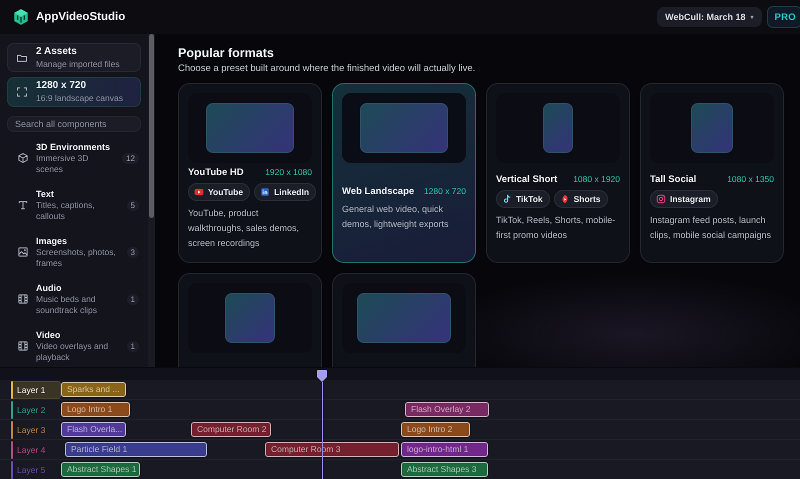 The height and width of the screenshot is (479, 800). What do you see at coordinates (673, 179) in the screenshot?
I see `format-title: Tall Social` at bounding box center [673, 179].